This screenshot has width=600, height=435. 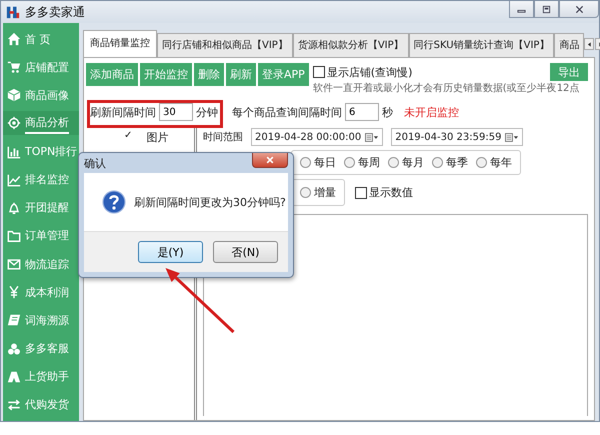 What do you see at coordinates (318, 192) in the screenshot?
I see `radio-button: 增量` at bounding box center [318, 192].